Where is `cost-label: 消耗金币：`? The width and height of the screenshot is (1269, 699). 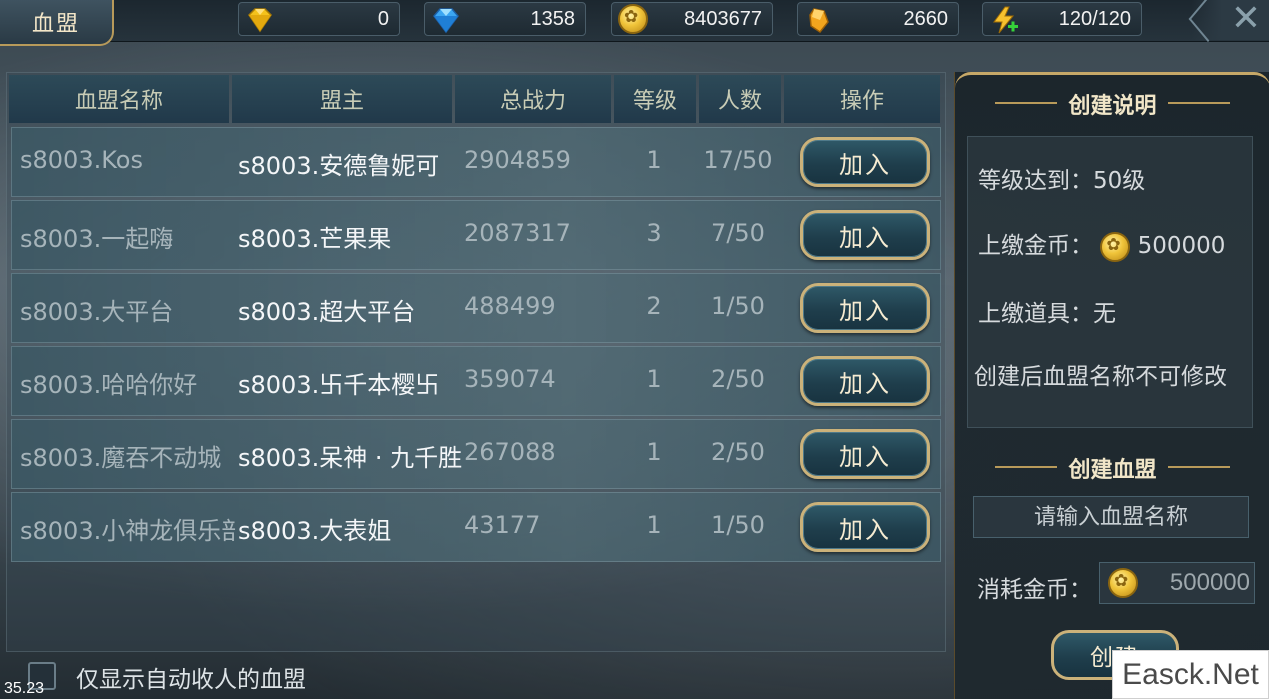
cost-label: 消耗金币： is located at coordinates (1034, 590).